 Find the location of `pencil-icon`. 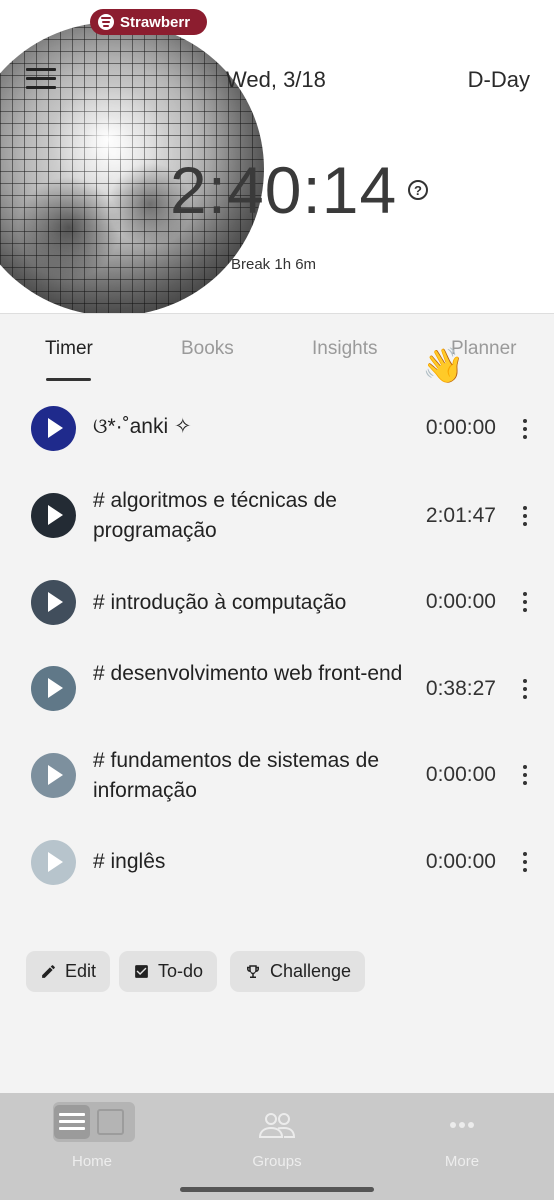

pencil-icon is located at coordinates (48, 971).